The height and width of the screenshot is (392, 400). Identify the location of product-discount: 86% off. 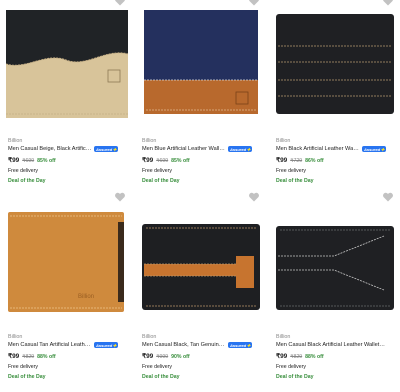
(314, 161).